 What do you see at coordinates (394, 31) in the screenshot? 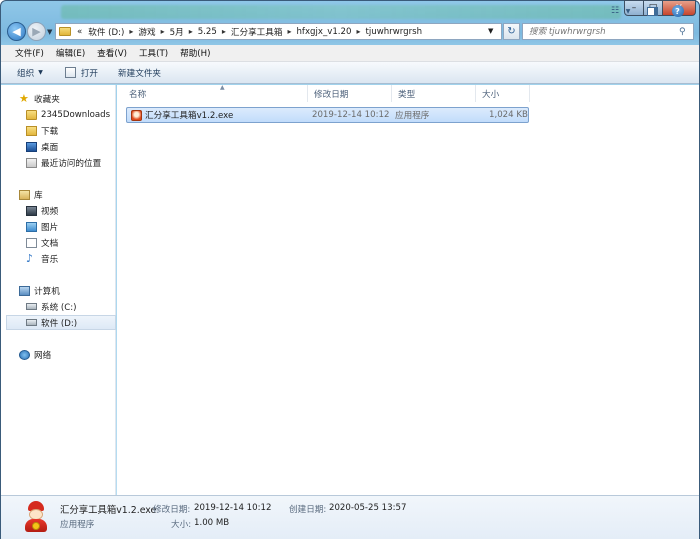
I see `breadcrumb-item: tjuwhrwrgrsh` at bounding box center [394, 31].